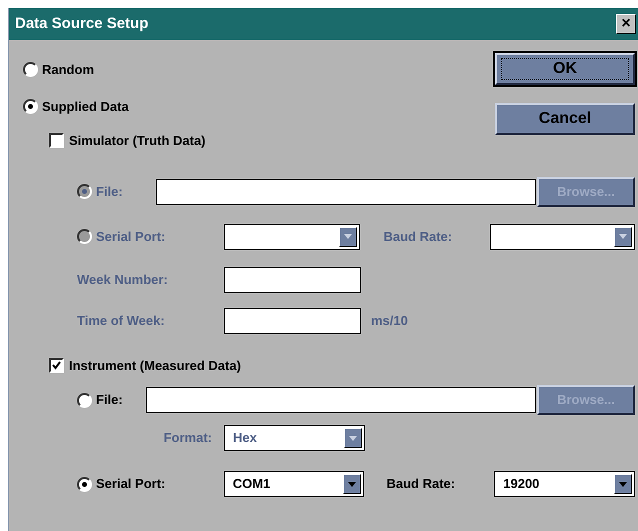 Image resolution: width=638 pixels, height=531 pixels. What do you see at coordinates (521, 484) in the screenshot?
I see `dropdown-value: 19200` at bounding box center [521, 484].